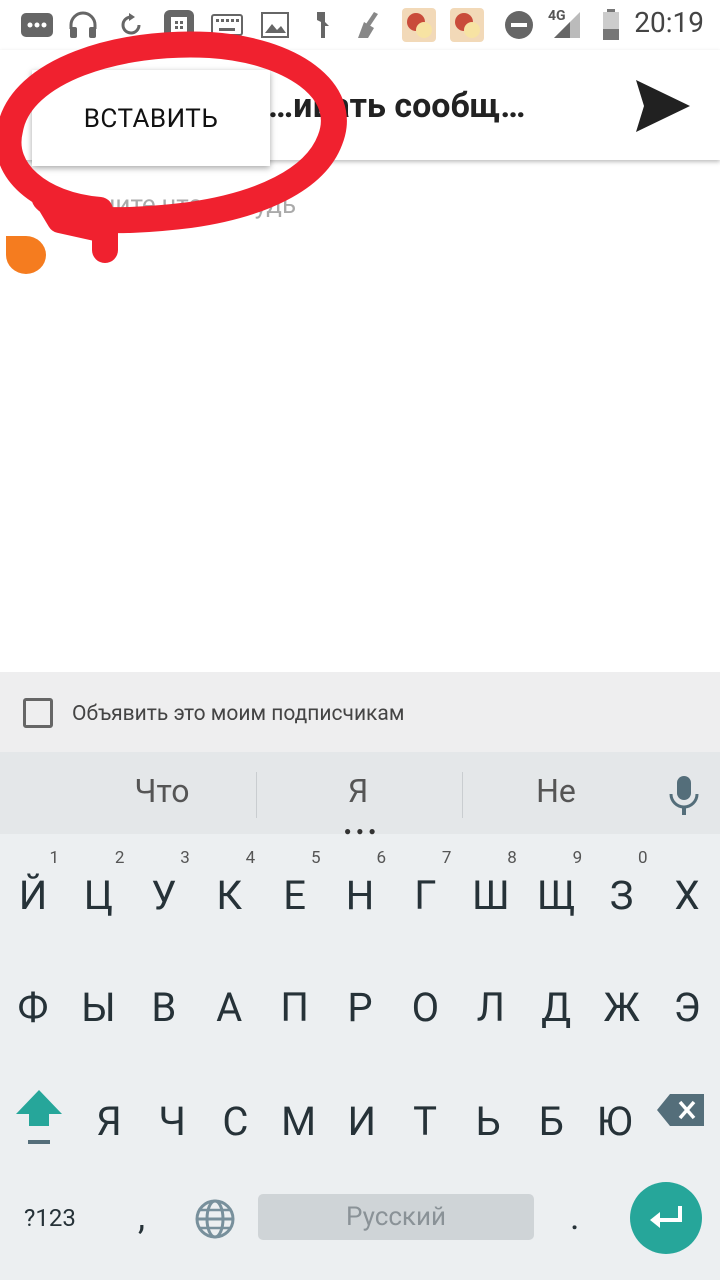  Describe the element at coordinates (425, 895) in the screenshot. I see `key-label: Г` at that location.